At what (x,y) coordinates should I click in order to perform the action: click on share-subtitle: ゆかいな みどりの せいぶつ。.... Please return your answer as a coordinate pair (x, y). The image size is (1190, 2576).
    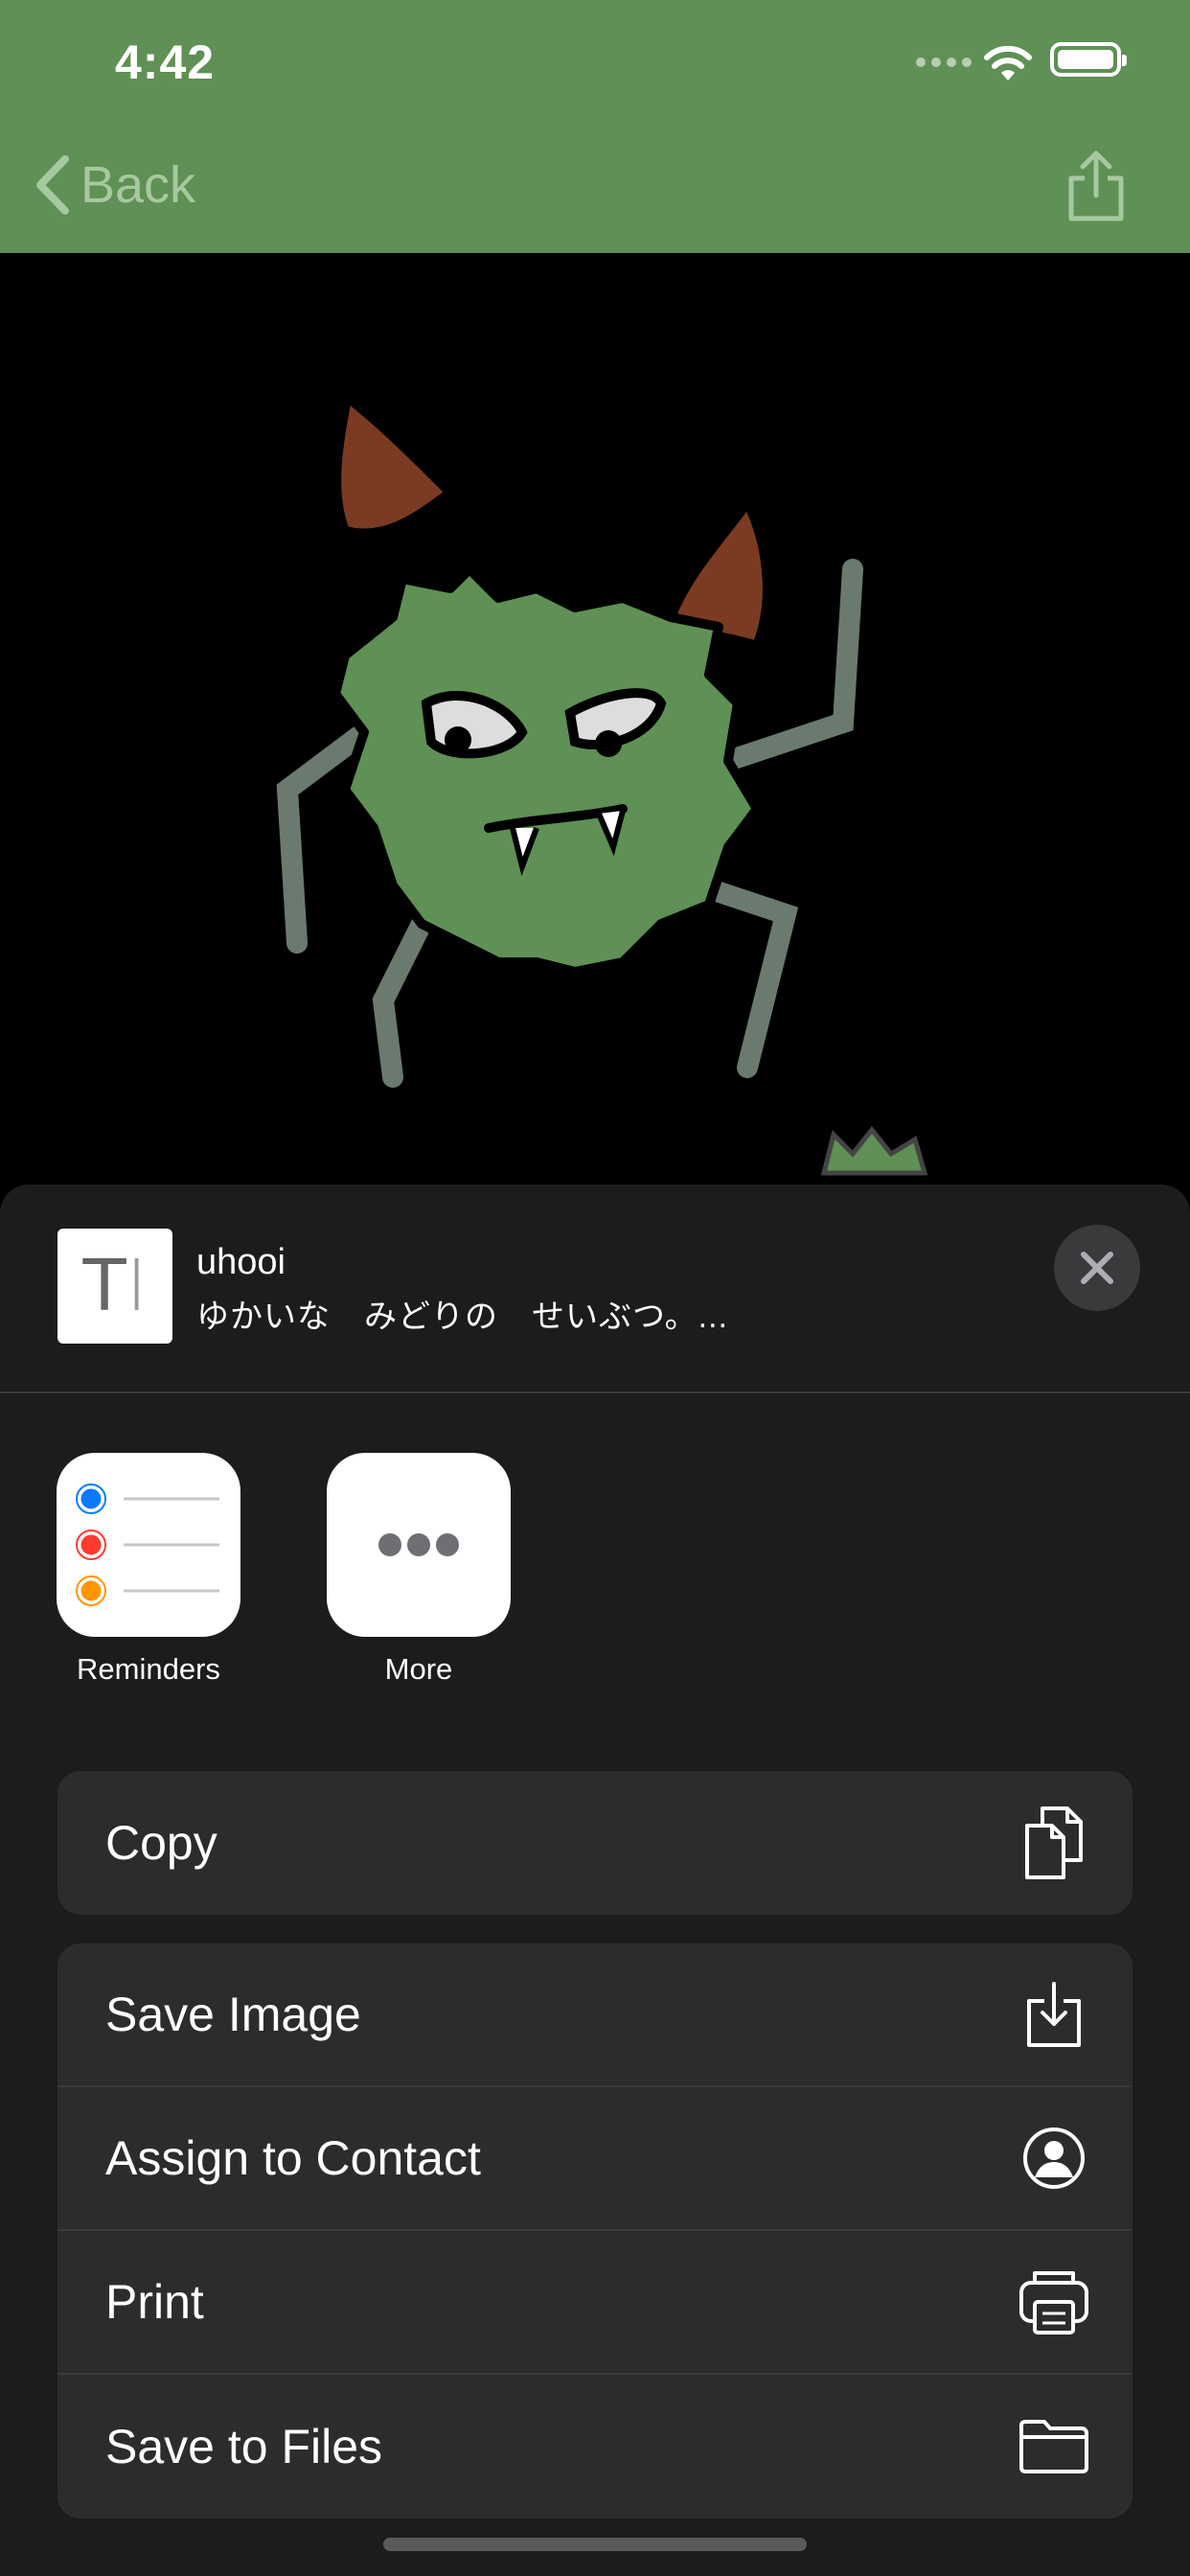
    Looking at the image, I should click on (462, 1317).